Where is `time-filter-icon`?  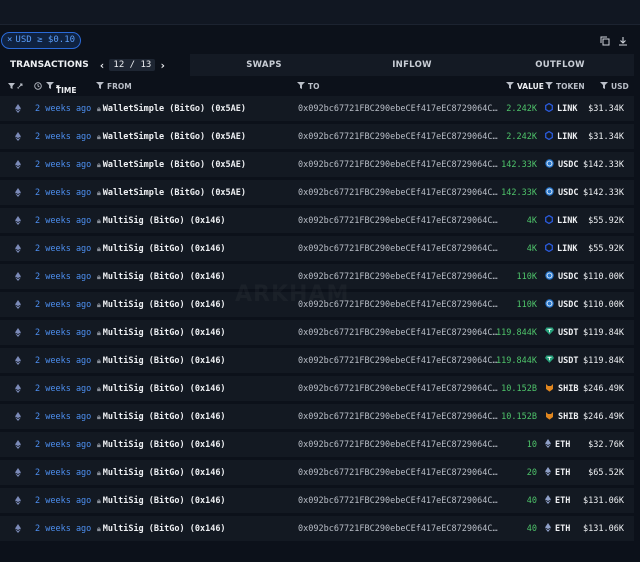 time-filter-icon is located at coordinates (50, 86).